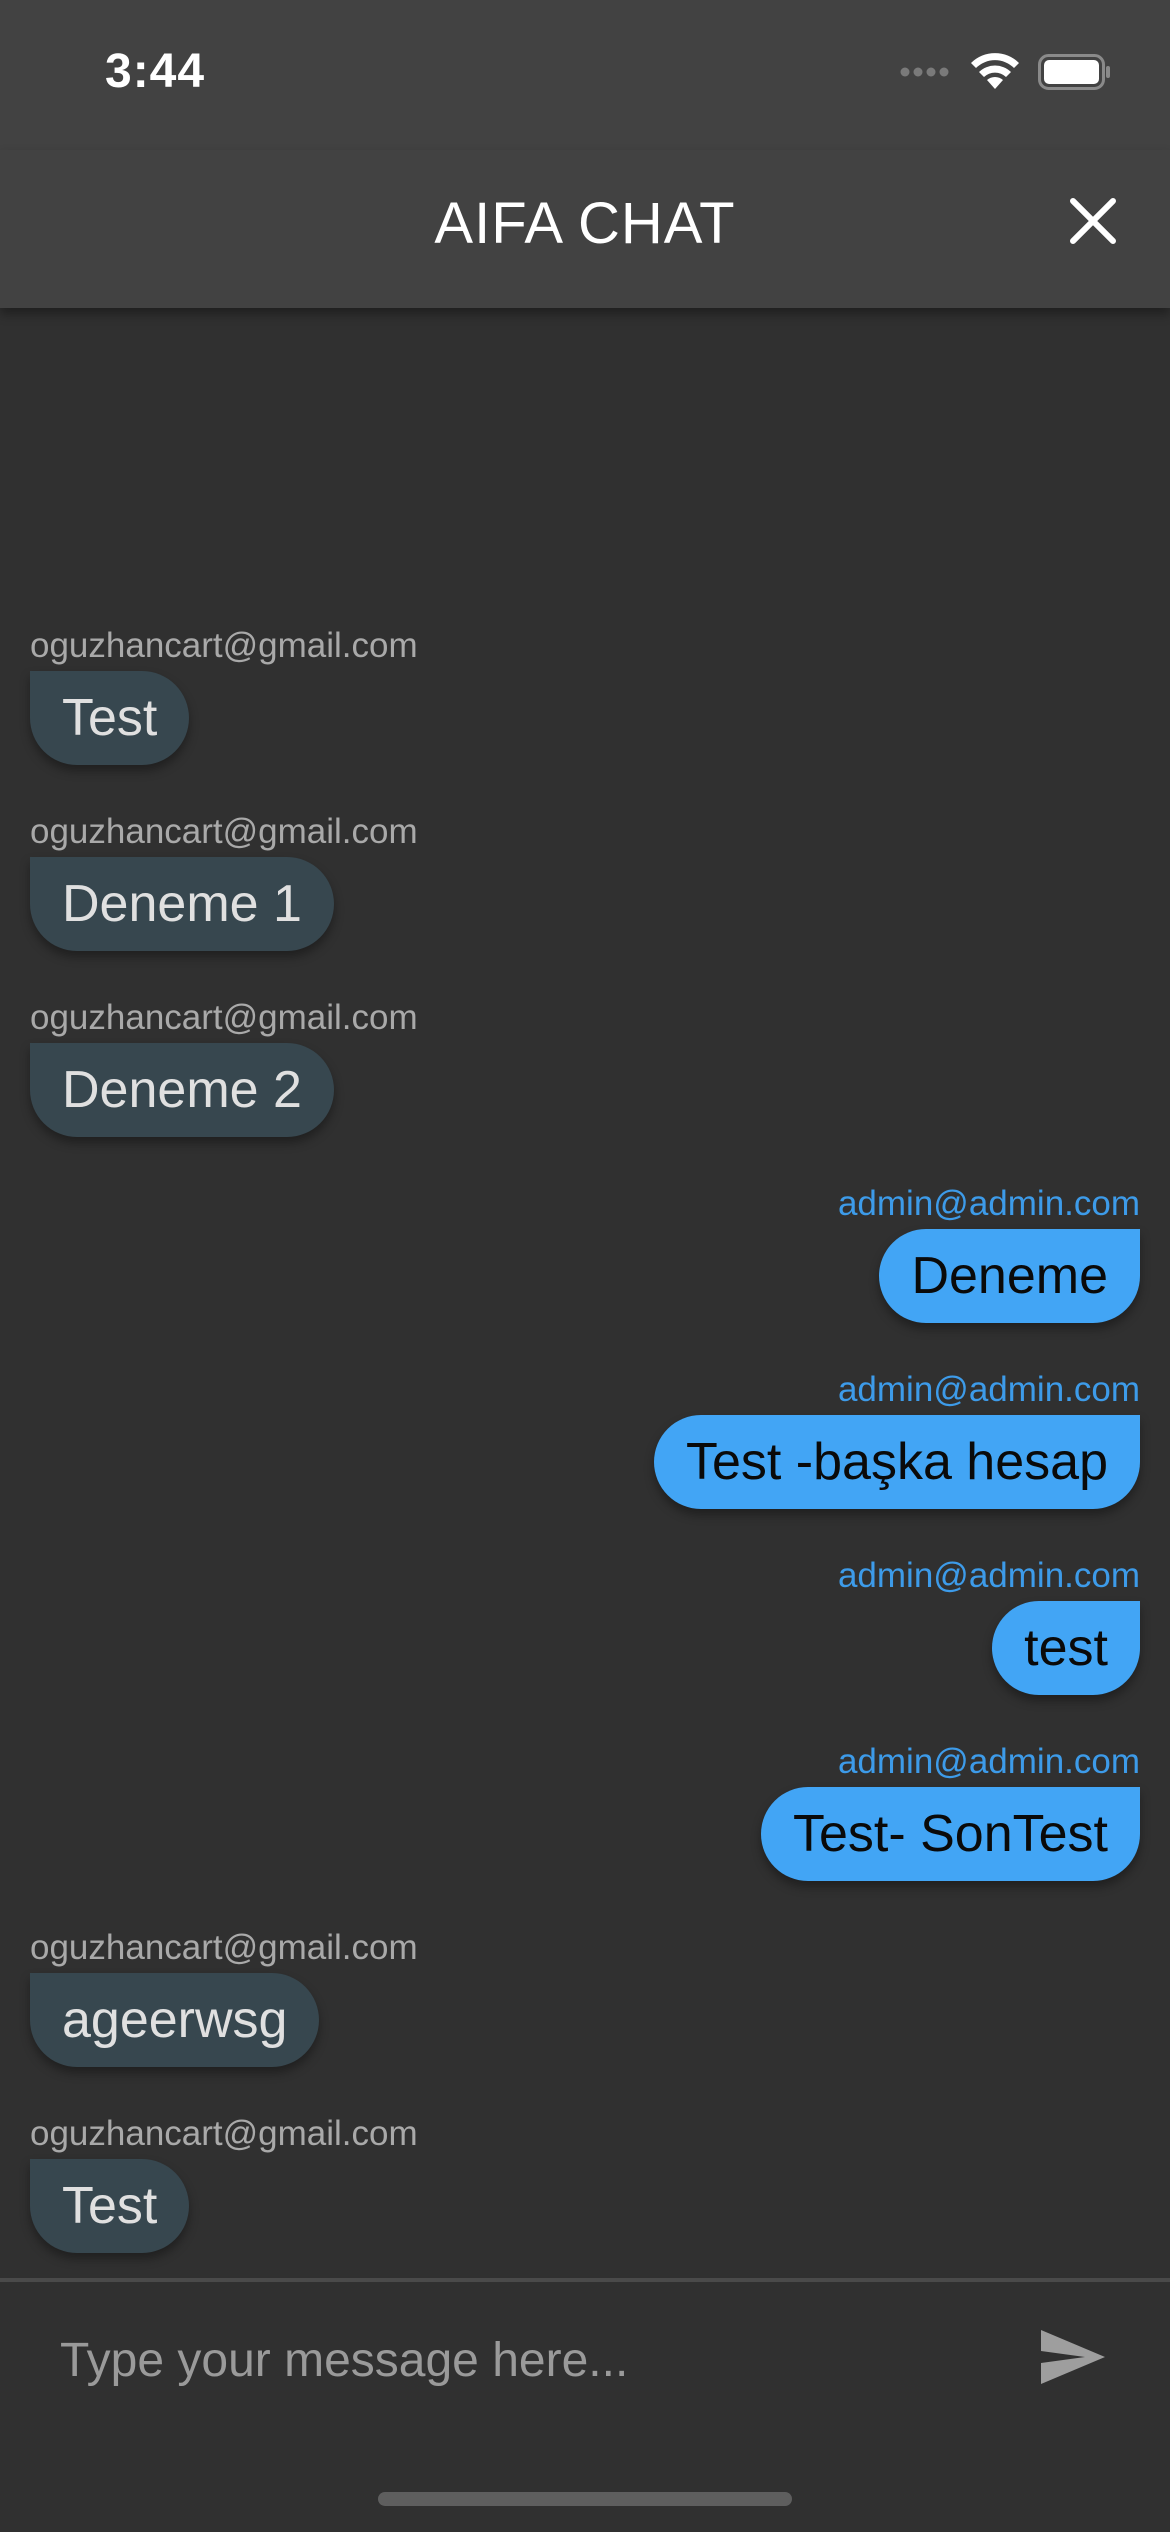 The height and width of the screenshot is (2532, 1170). I want to click on message-item: oguzhancart@gmail.com Deneme 2, so click(585, 1067).